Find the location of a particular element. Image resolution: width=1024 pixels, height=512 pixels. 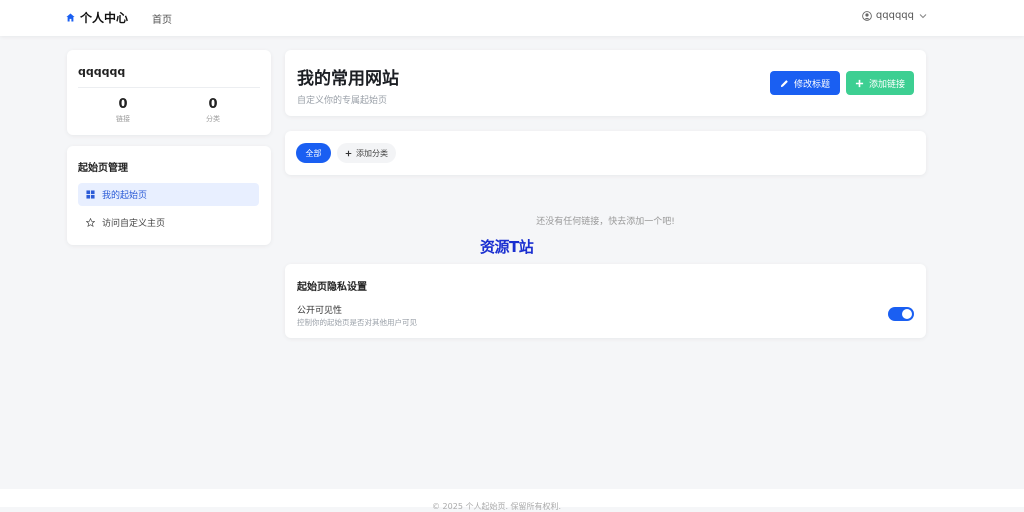

brand-title: 个人中心 is located at coordinates (104, 18).